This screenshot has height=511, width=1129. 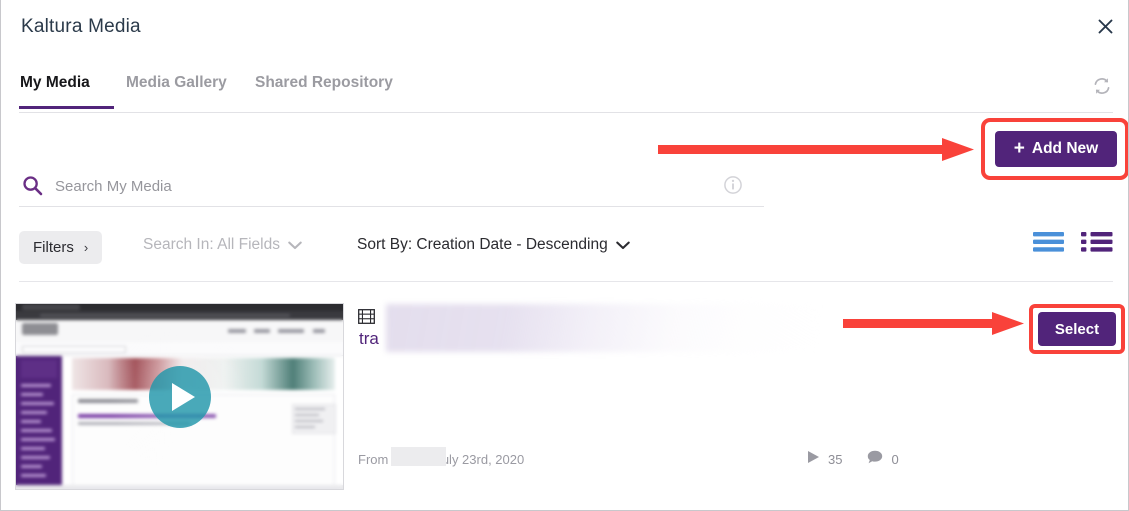 What do you see at coordinates (1065, 148) in the screenshot?
I see `add-new-label: Add New` at bounding box center [1065, 148].